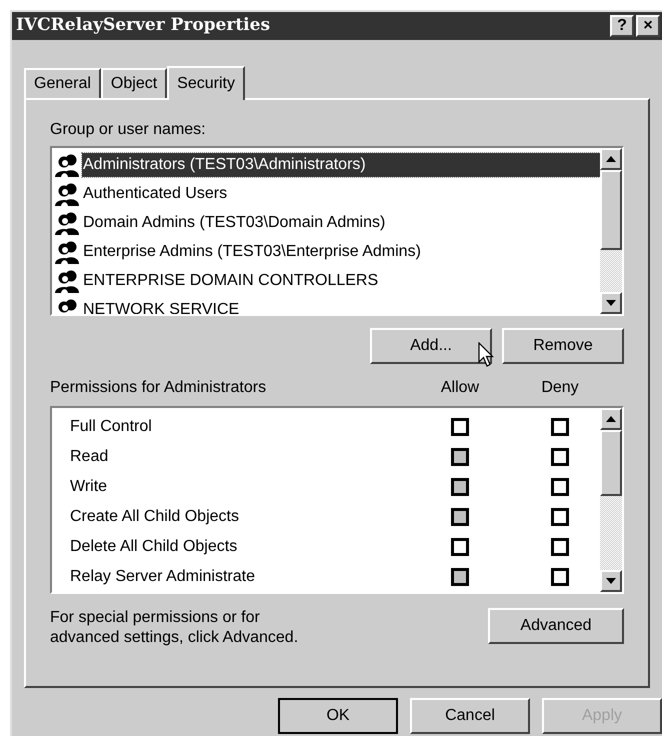  Describe the element at coordinates (153, 547) in the screenshot. I see `permission-name: Delete All Child Objects` at that location.